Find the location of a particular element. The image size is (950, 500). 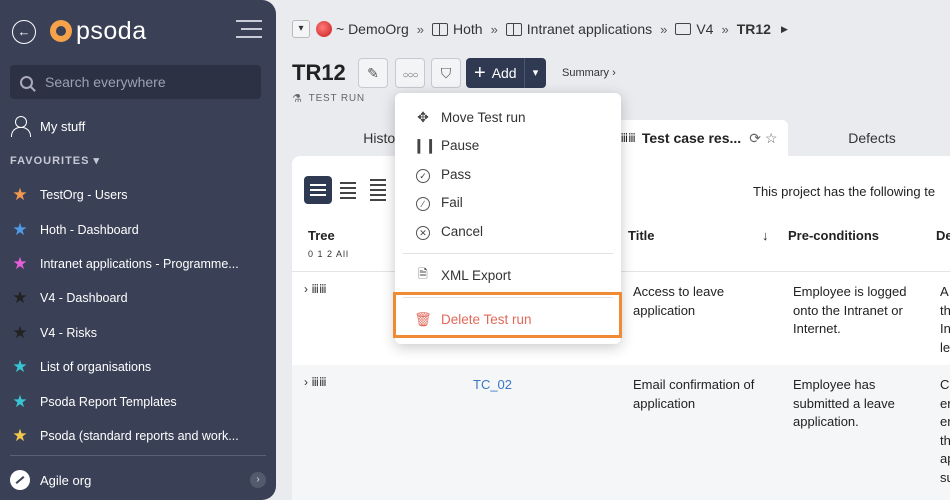

refresh-icon: ⟳ is located at coordinates (755, 138).